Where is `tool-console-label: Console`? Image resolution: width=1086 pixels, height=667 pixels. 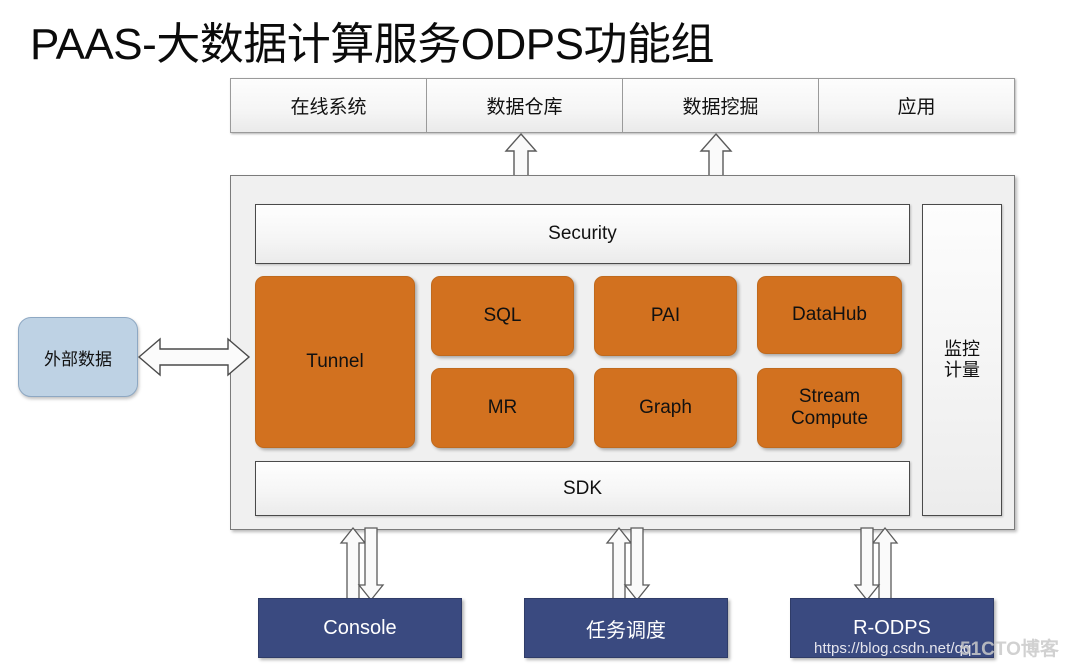
tool-console-label: Console is located at coordinates (360, 627).